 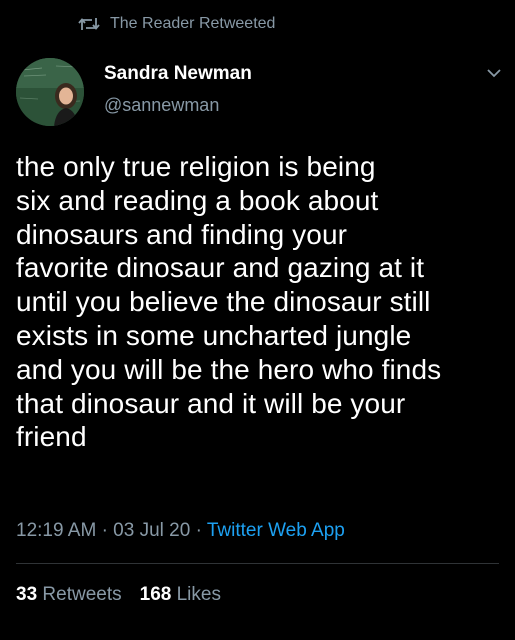 I want to click on tweet-date: 03 Jul 20, so click(x=151, y=530).